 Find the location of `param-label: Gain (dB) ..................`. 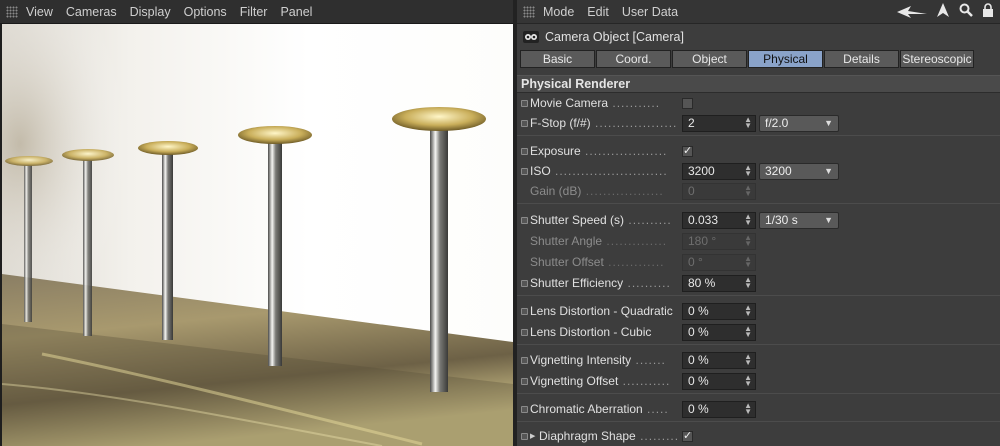

param-label: Gain (dB) .................. is located at coordinates (597, 191).